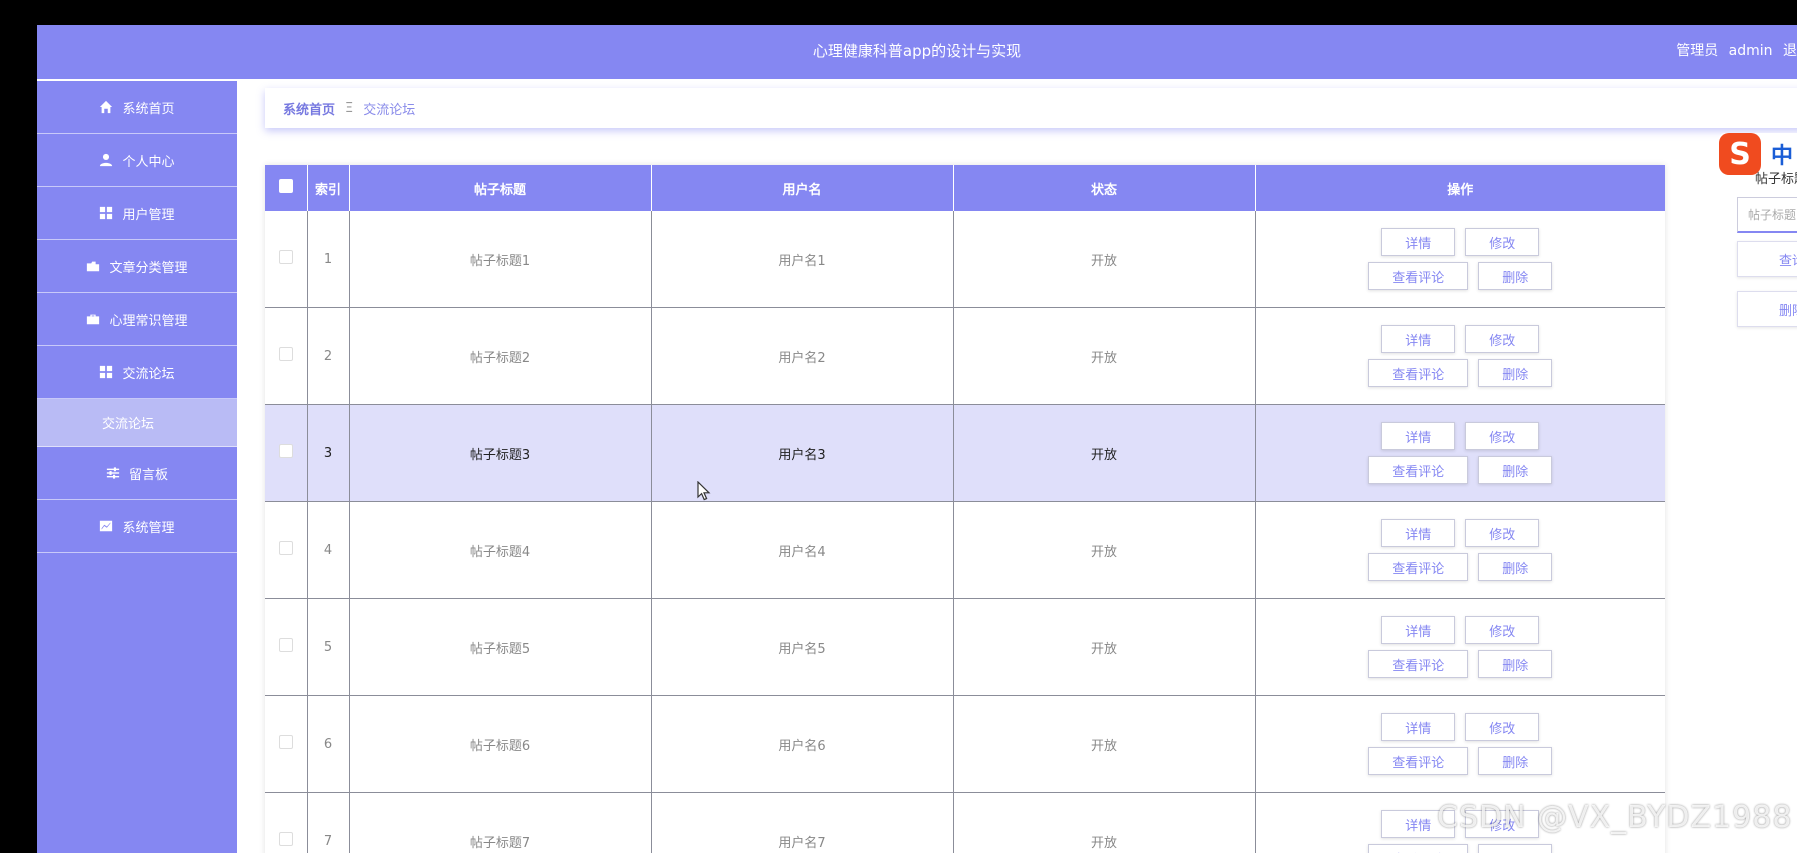  Describe the element at coordinates (148, 162) in the screenshot. I see `sidebar-item-label: 个人中心` at that location.